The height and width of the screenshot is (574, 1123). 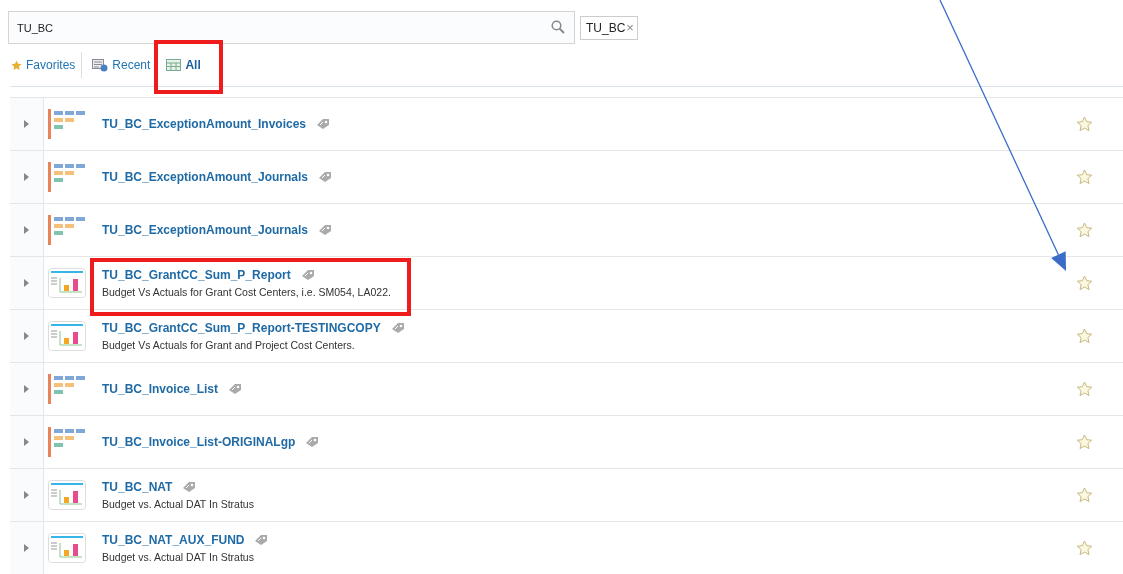 I want to click on star-icon, so click(x=16, y=65).